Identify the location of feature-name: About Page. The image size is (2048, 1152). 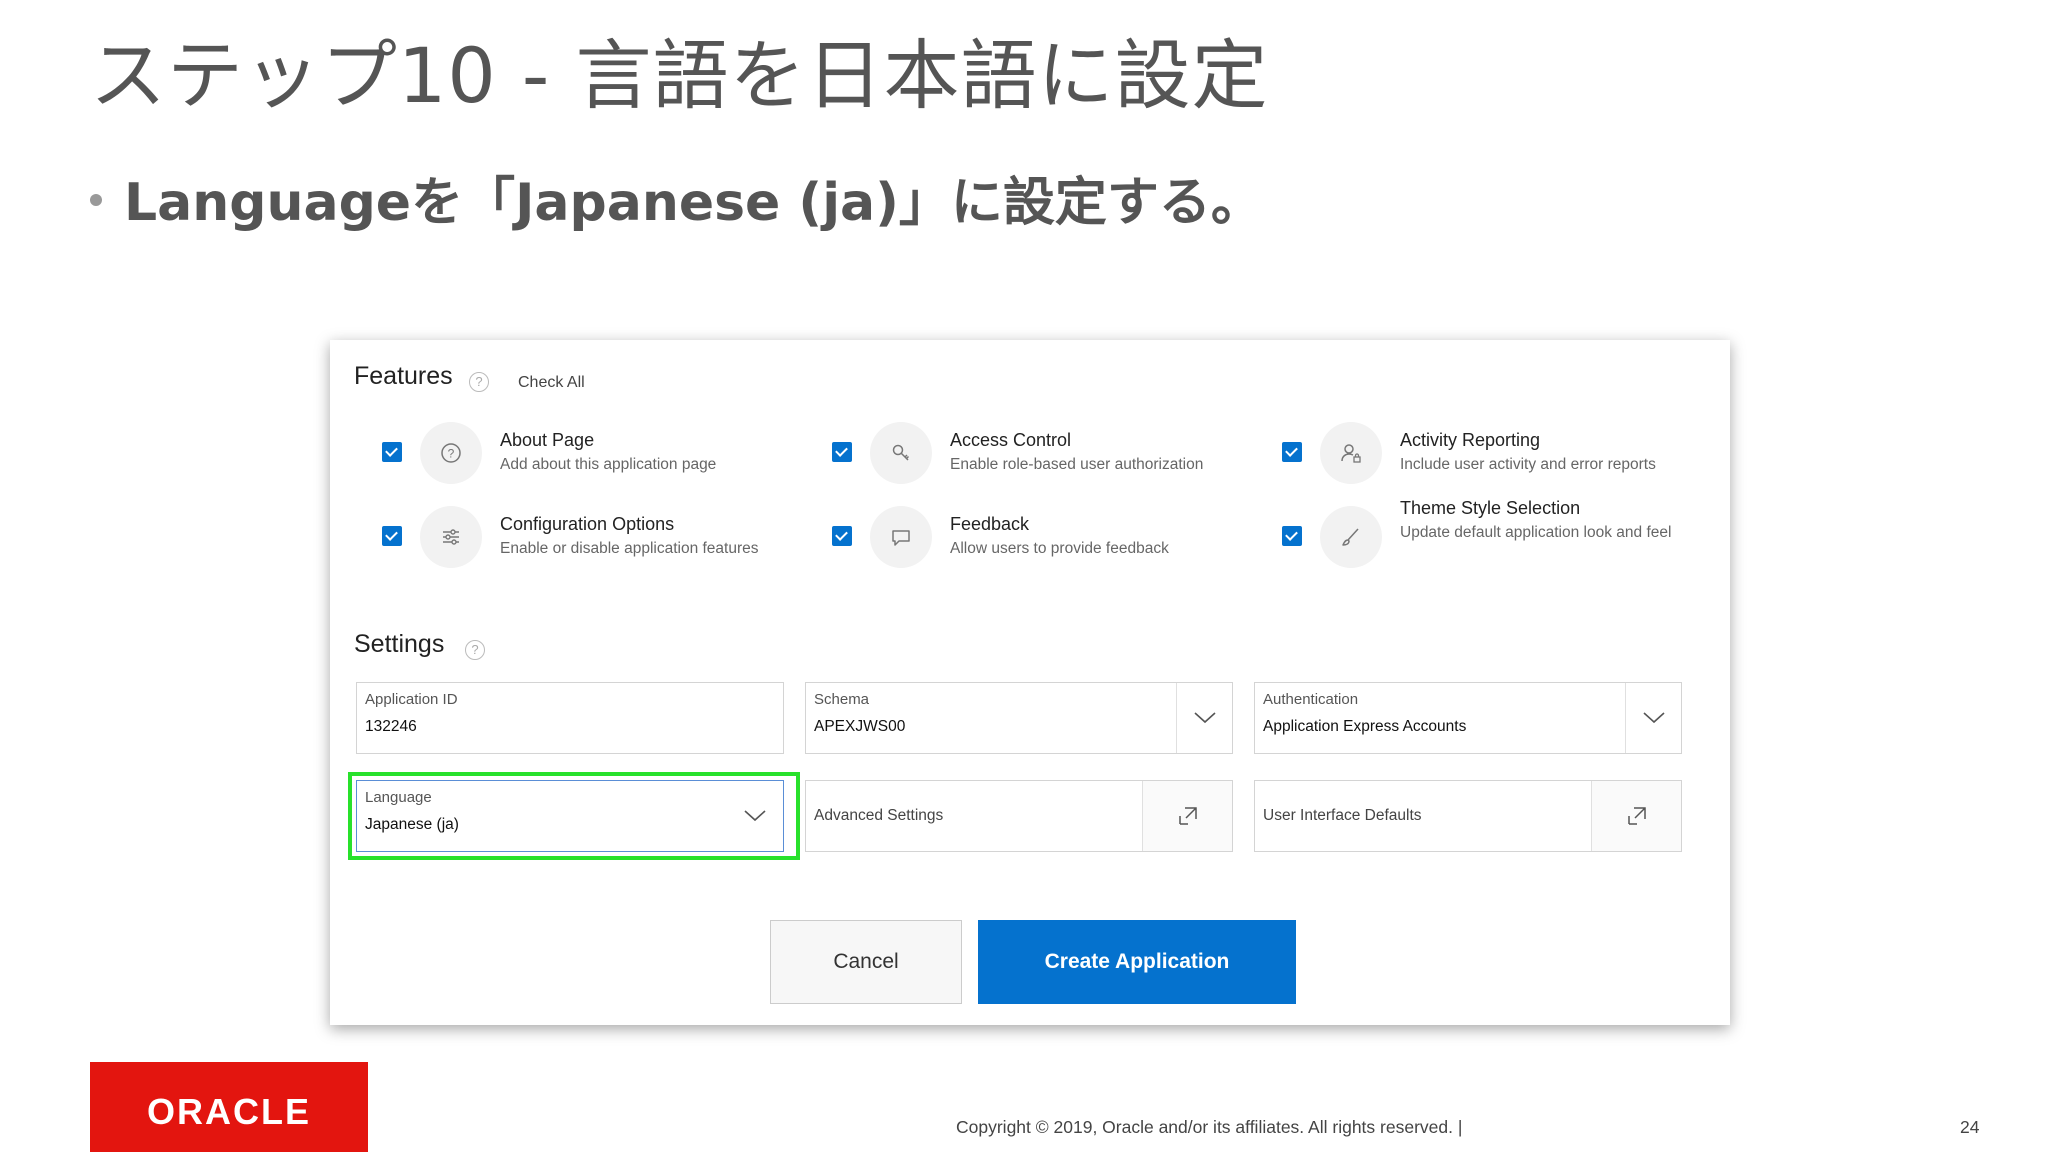
(547, 440).